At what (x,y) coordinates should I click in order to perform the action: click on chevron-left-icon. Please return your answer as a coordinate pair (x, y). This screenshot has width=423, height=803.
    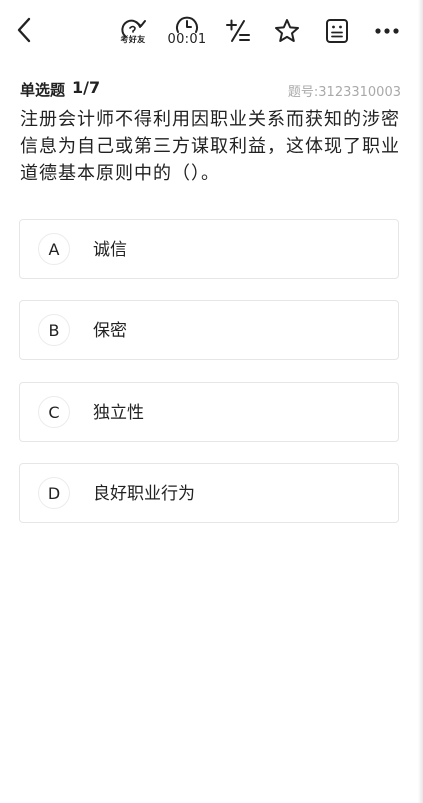
    Looking at the image, I should click on (24, 30).